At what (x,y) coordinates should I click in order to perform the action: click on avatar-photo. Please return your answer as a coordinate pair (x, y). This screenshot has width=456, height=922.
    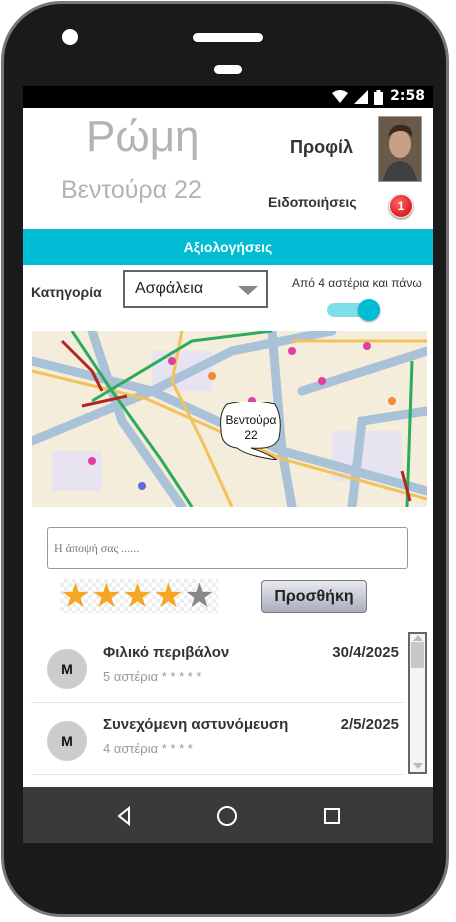
    Looking at the image, I should click on (400, 149).